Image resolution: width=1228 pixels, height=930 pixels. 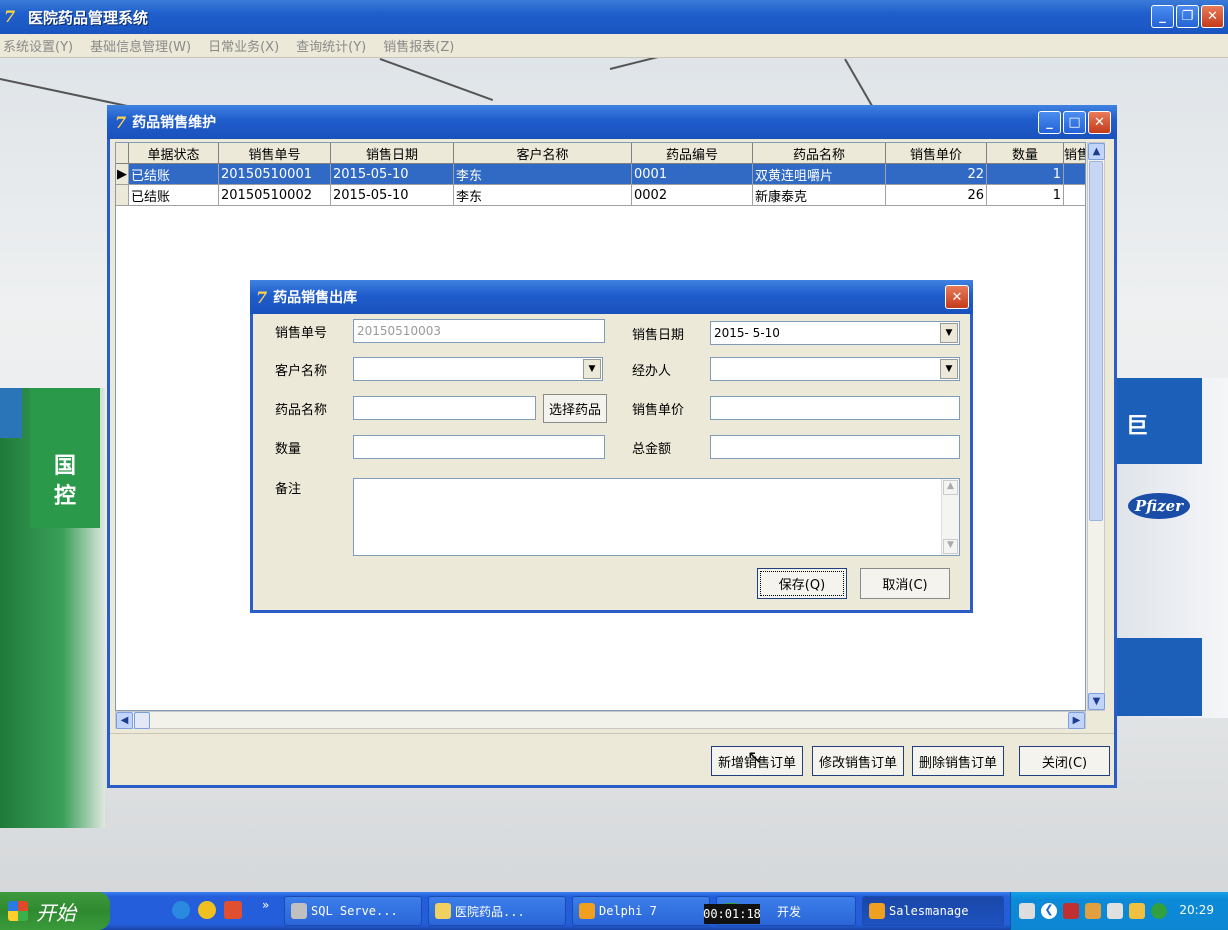 What do you see at coordinates (315, 298) in the screenshot?
I see `dialog-title: 药品销售出库` at bounding box center [315, 298].